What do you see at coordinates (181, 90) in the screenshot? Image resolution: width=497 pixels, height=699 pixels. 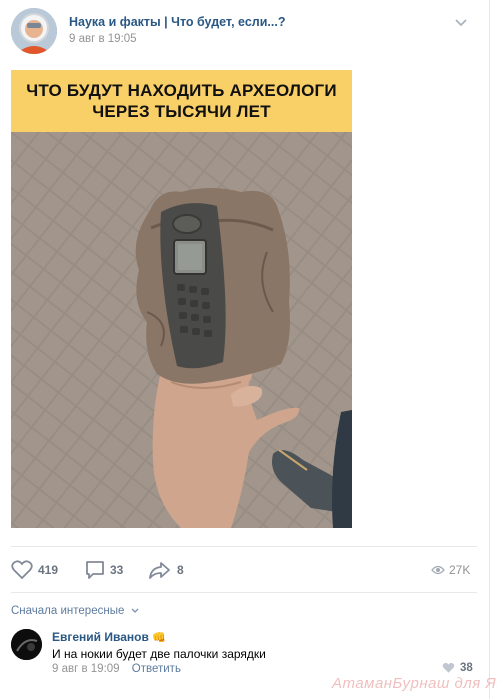 I see `image-caption-line1: ЧТО БУДУТ НАХОДИТЬ АРХЕОЛОГИ` at bounding box center [181, 90].